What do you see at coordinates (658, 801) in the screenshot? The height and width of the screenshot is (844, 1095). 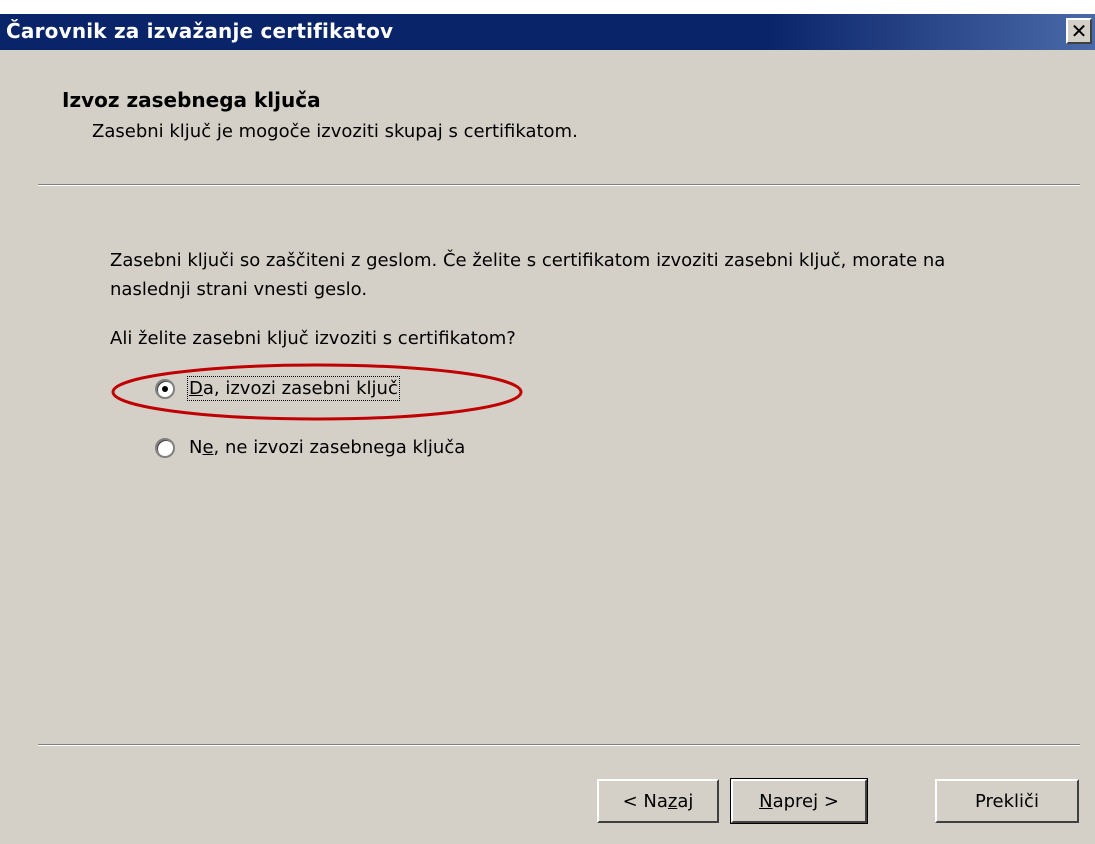 I see `back-button: < Na z aj` at bounding box center [658, 801].